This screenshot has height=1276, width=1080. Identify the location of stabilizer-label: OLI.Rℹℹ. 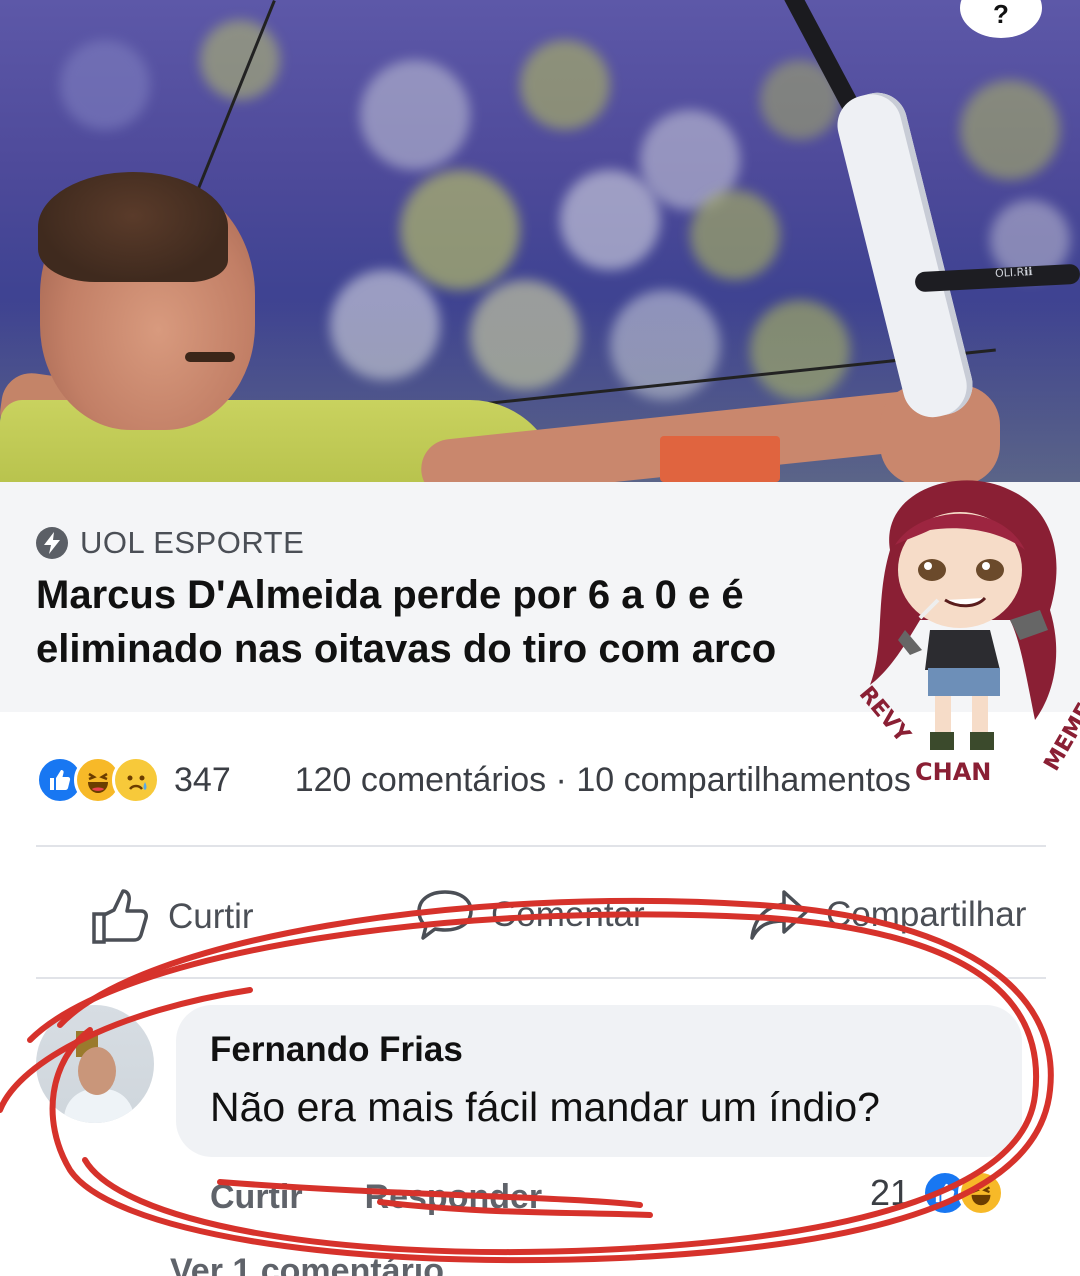
(1013, 272).